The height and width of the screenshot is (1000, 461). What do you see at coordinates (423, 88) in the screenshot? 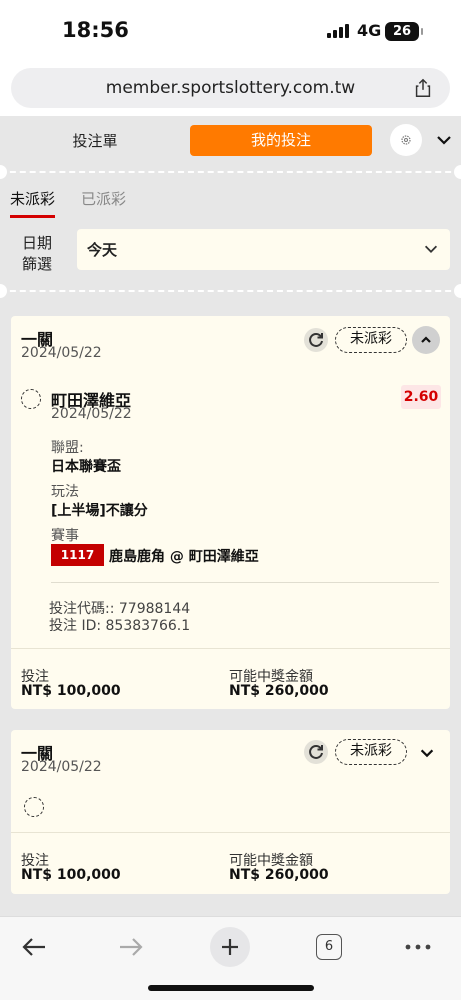
I see `share-icon` at bounding box center [423, 88].